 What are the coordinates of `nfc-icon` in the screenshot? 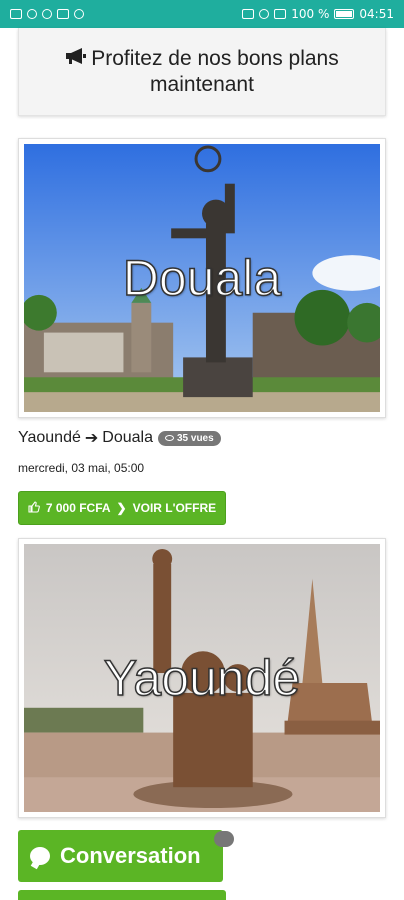 It's located at (248, 14).